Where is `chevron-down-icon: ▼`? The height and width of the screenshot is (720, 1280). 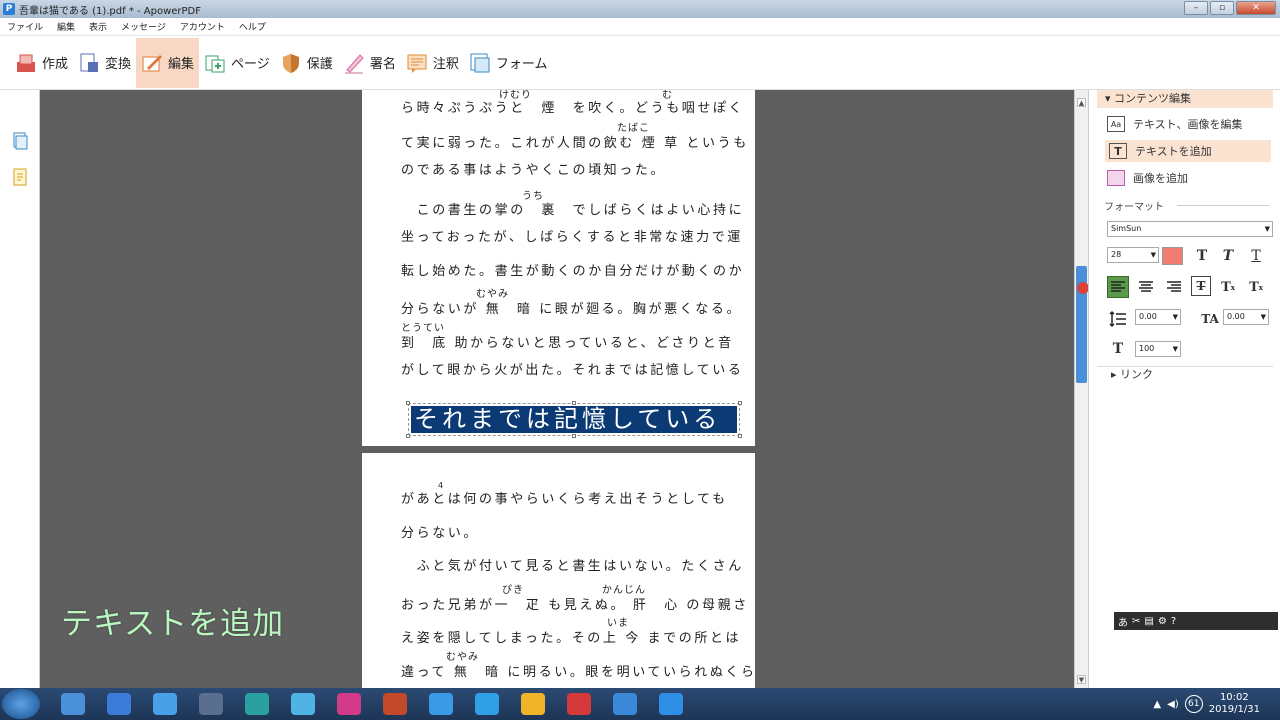
chevron-down-icon: ▼ is located at coordinates (1175, 317).